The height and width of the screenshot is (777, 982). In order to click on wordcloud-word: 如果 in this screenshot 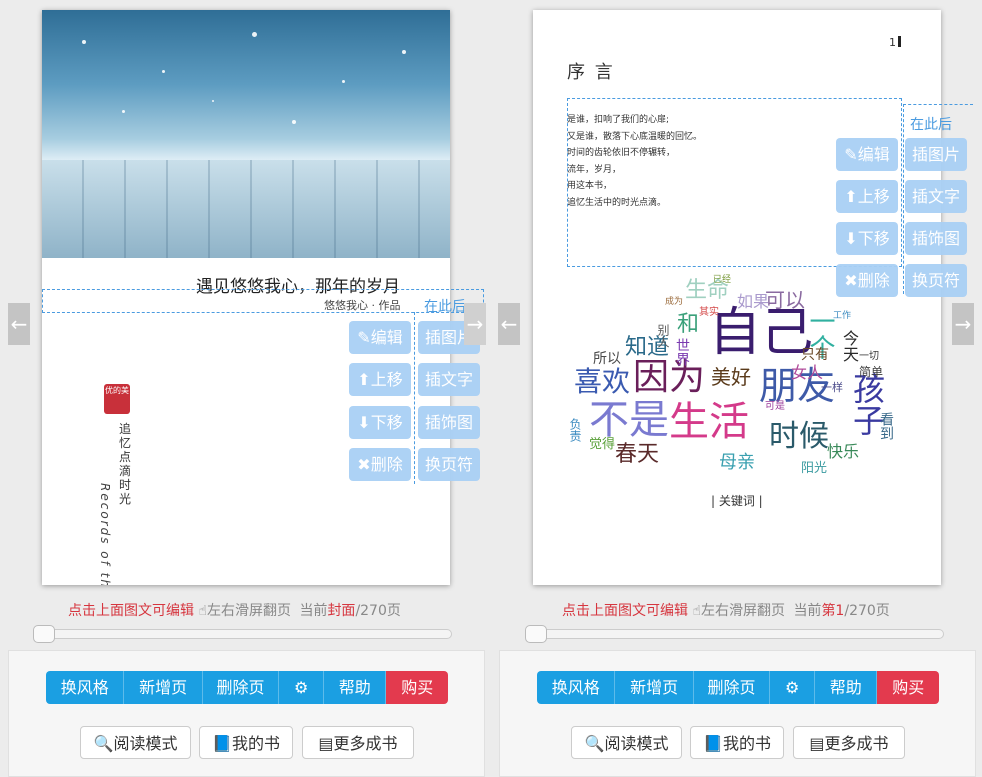, I will do `click(753, 301)`.